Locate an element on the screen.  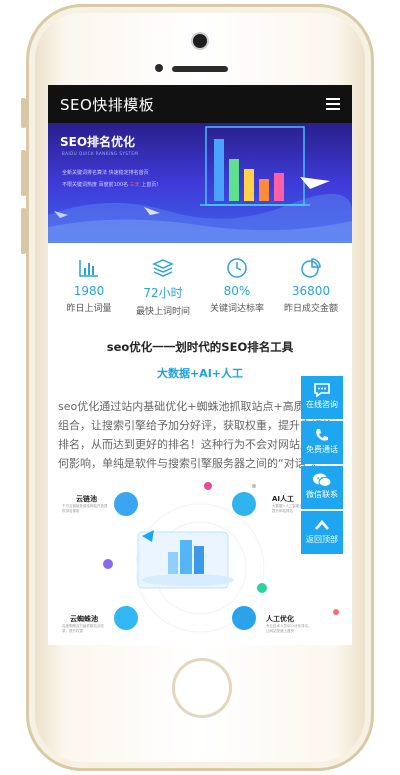
online-consult-button: 在线咨询 is located at coordinates (322, 397).